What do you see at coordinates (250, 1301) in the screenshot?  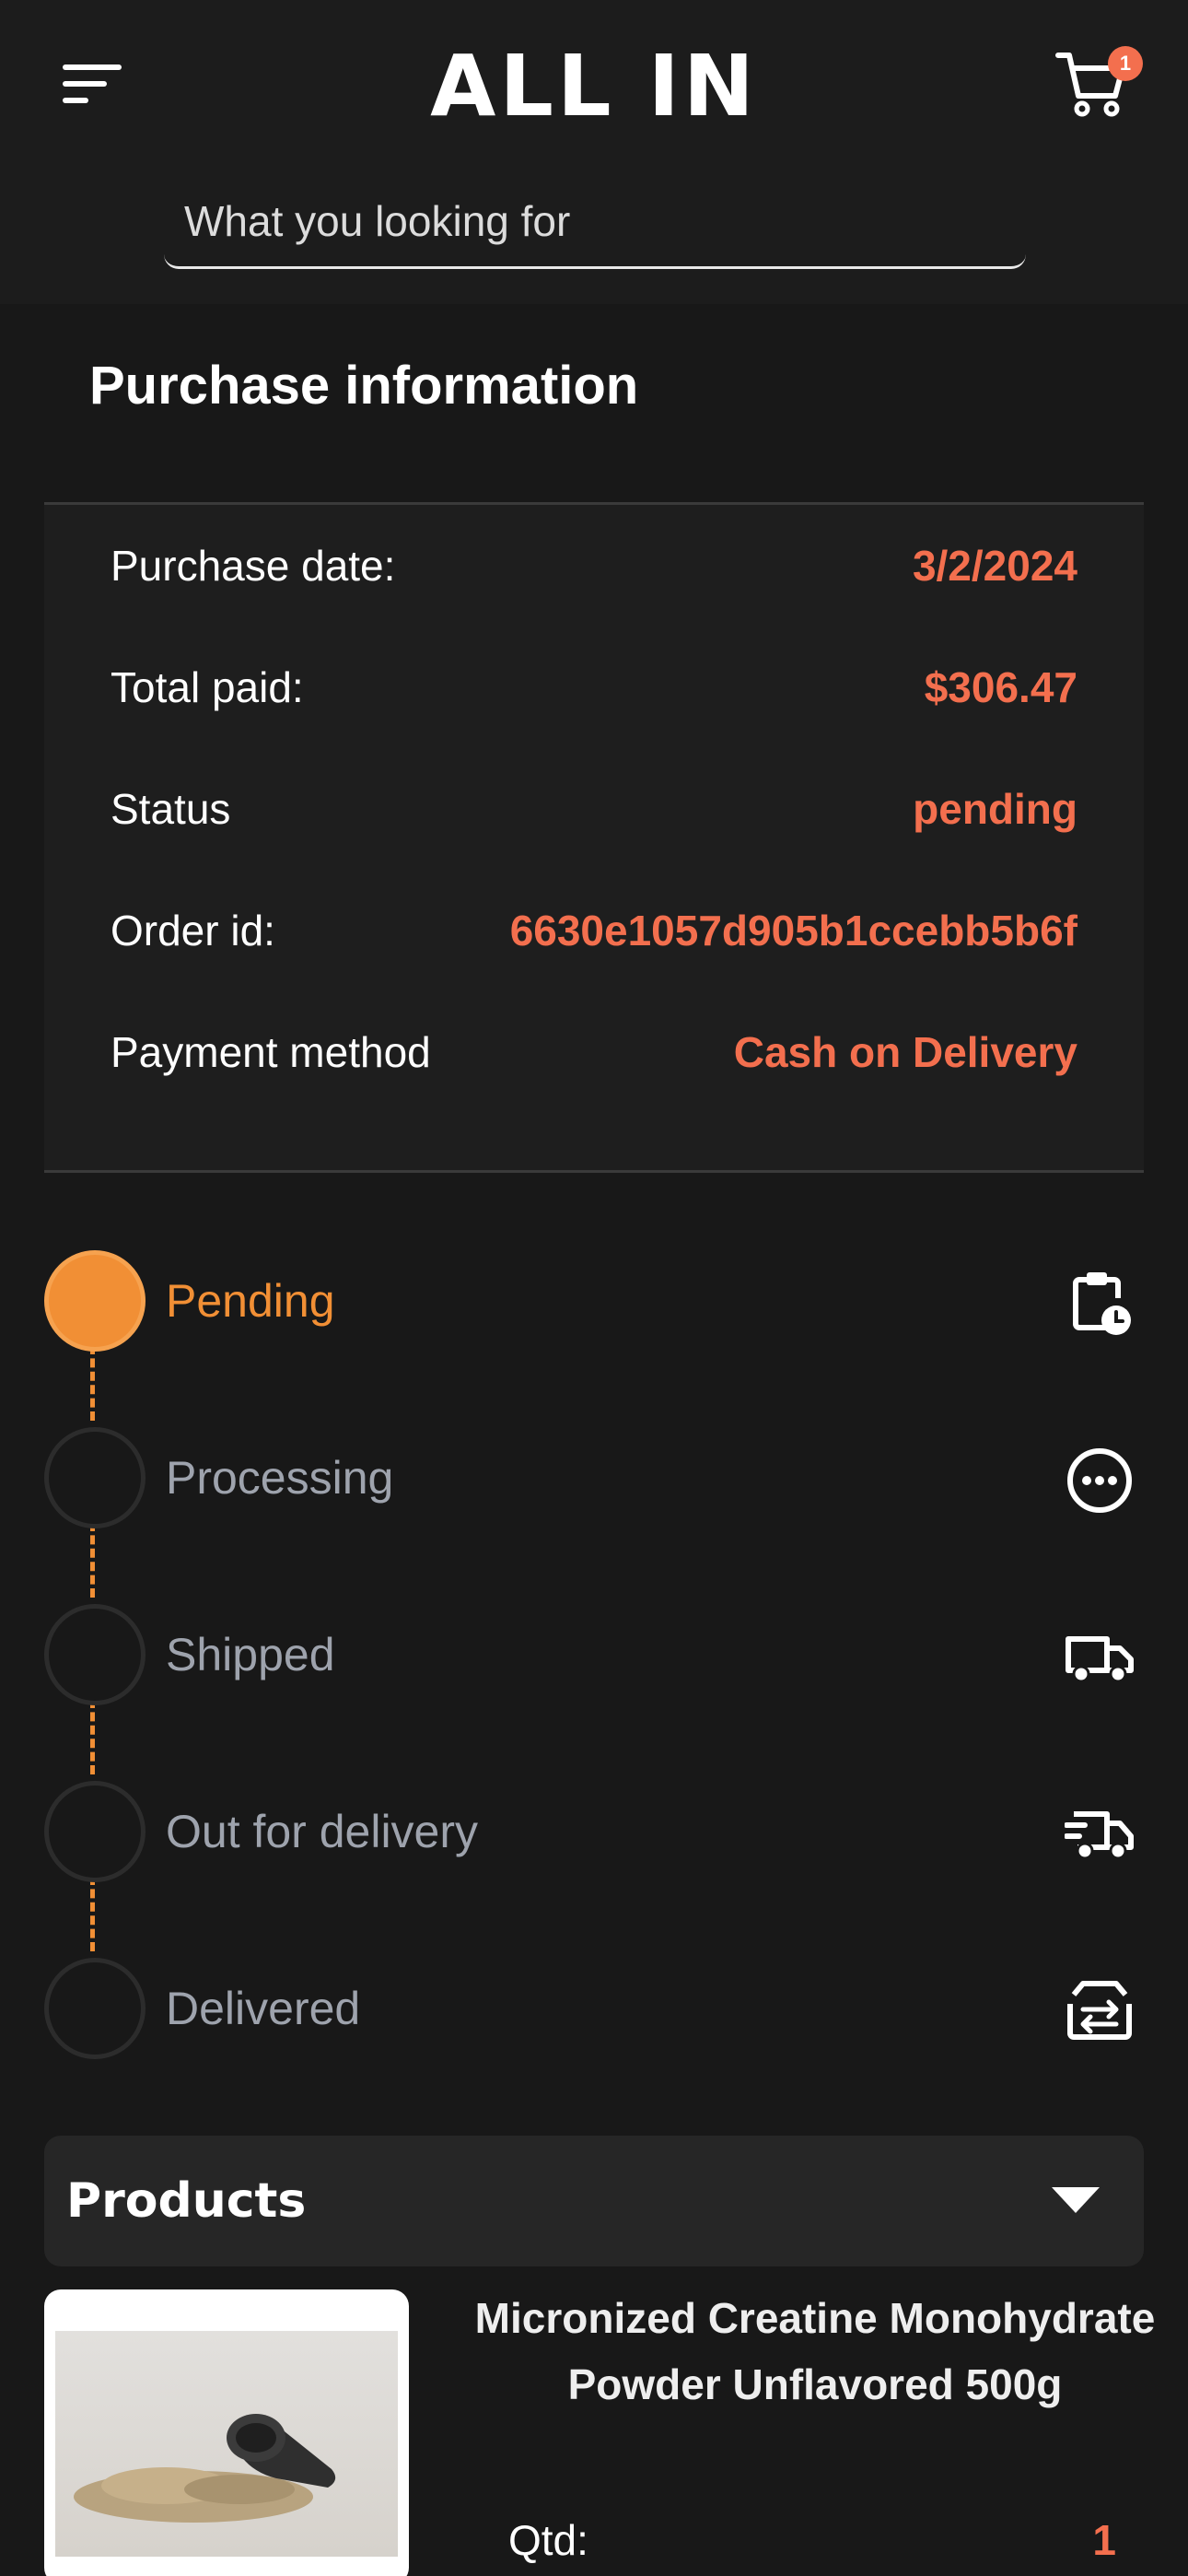 I see `step-label: Pending` at bounding box center [250, 1301].